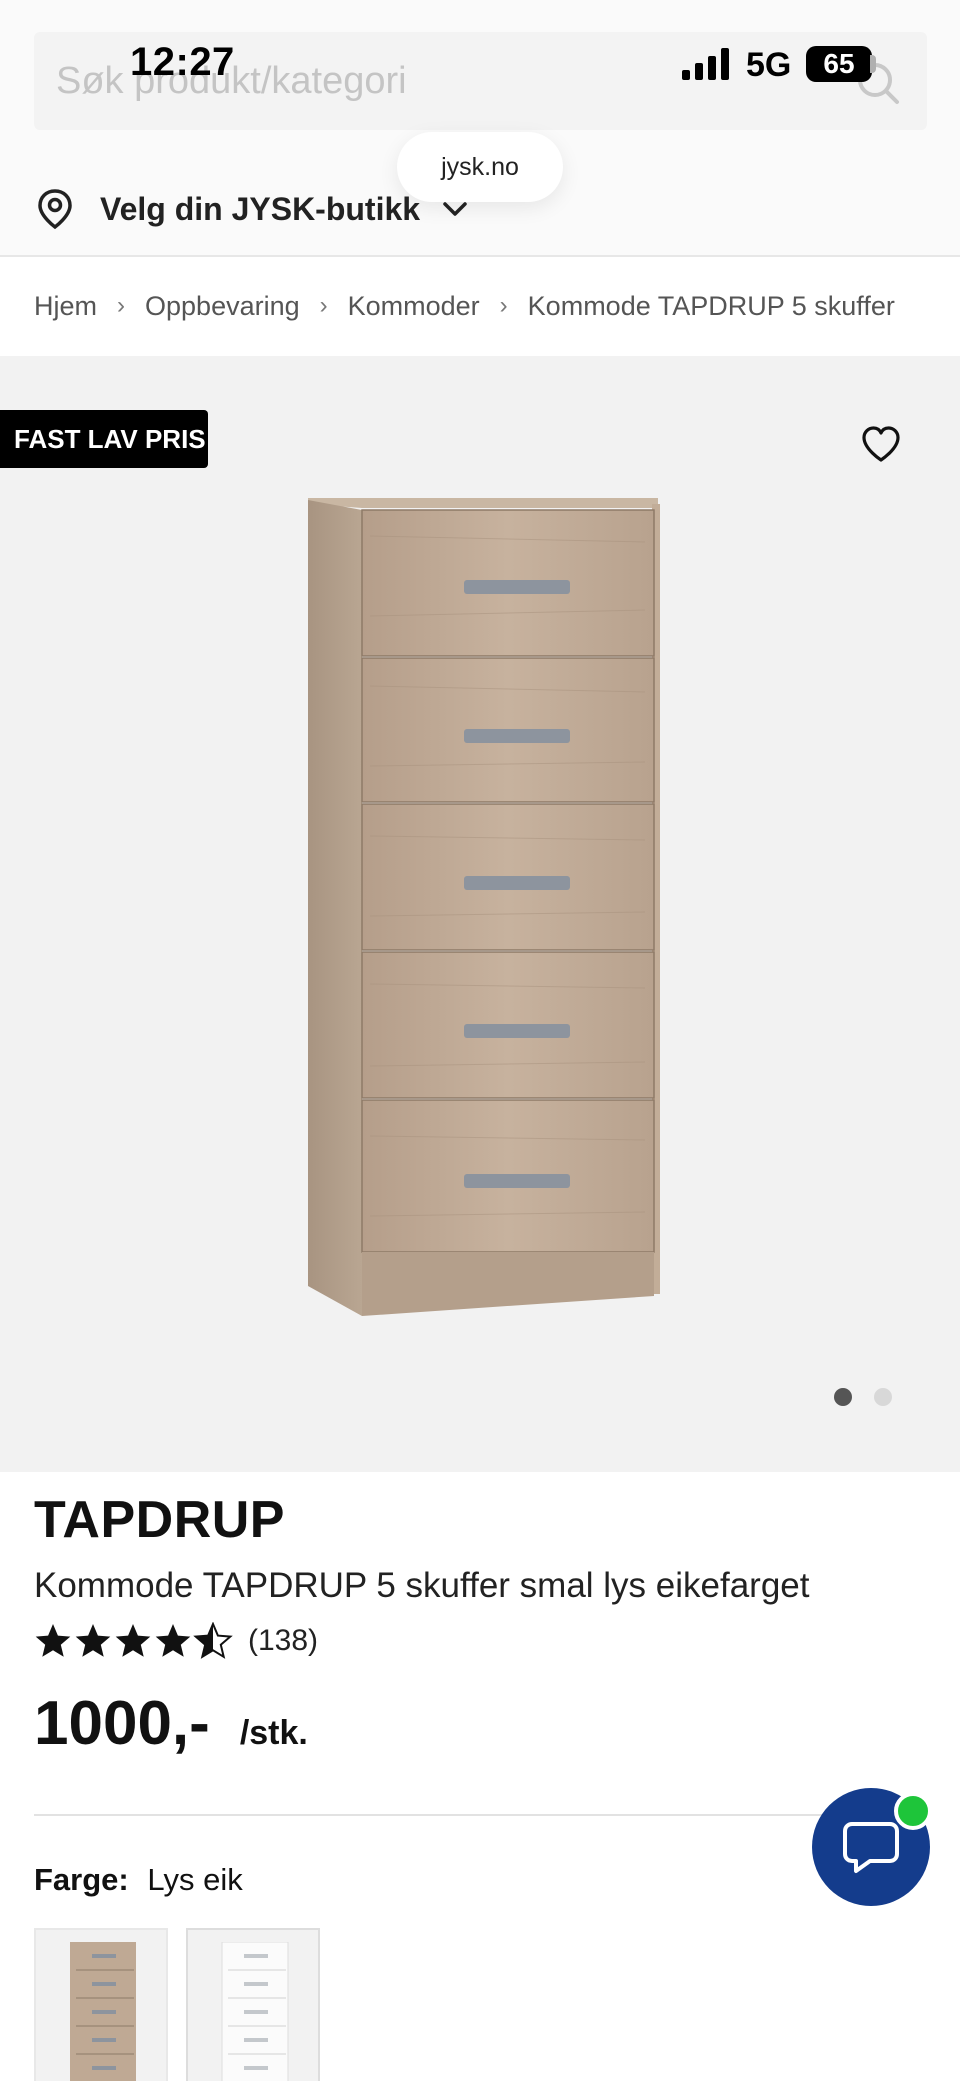 The width and height of the screenshot is (960, 2081). I want to click on breadcrumb-item-dressers: Kommoder, so click(414, 306).